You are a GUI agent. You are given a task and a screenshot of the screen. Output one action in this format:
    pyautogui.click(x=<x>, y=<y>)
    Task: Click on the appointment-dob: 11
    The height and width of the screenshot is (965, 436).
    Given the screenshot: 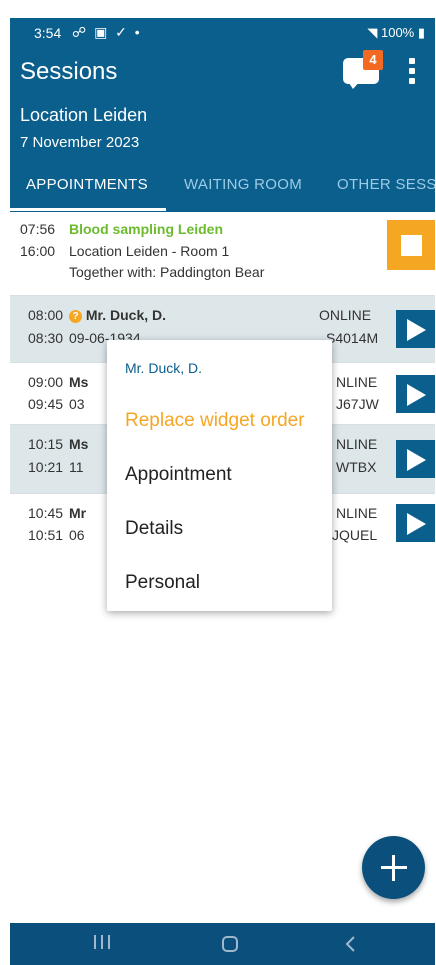 What is the action you would take?
    pyautogui.click(x=76, y=467)
    